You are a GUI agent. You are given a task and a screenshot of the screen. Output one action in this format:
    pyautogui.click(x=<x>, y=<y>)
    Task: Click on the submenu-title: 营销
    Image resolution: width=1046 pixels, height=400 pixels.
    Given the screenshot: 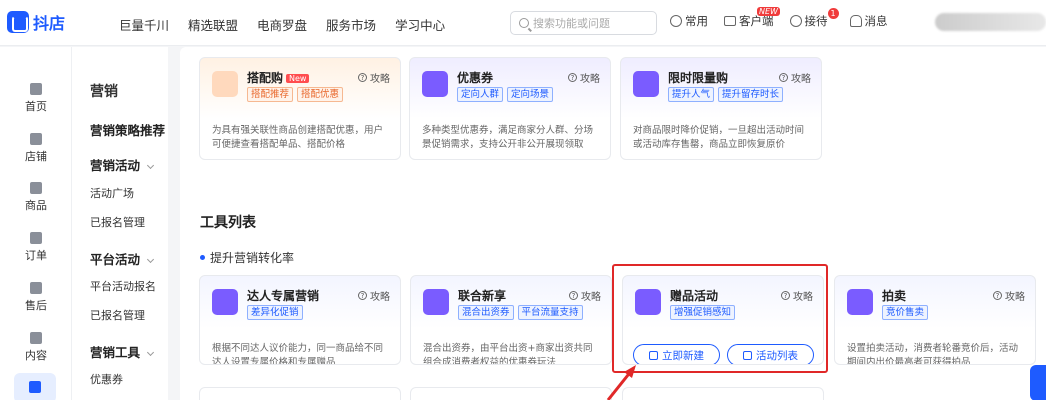 What is the action you would take?
    pyautogui.click(x=104, y=92)
    